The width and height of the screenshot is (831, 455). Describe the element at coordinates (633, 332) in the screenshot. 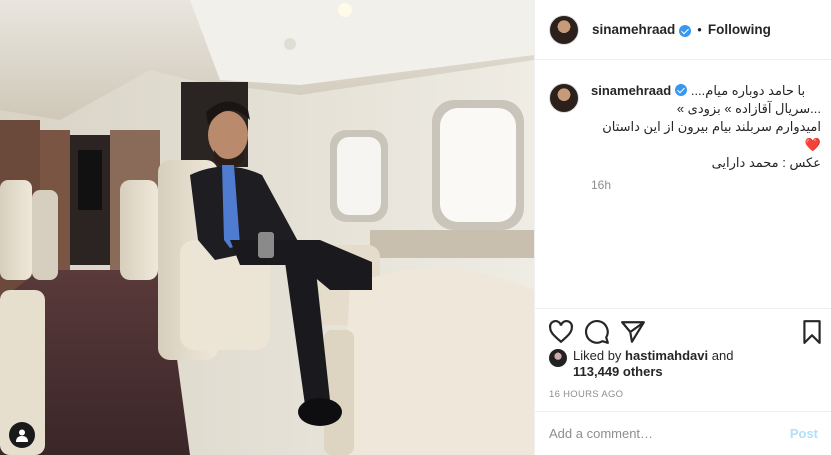

I see `paper-plane-icon` at that location.